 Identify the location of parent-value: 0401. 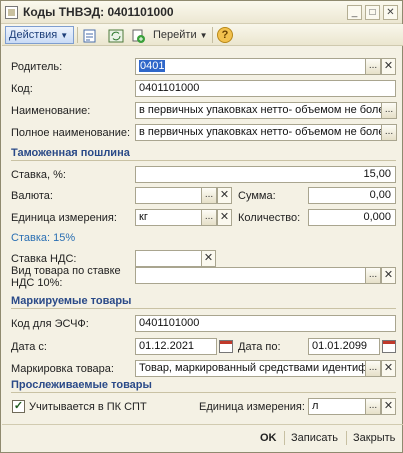
(152, 66).